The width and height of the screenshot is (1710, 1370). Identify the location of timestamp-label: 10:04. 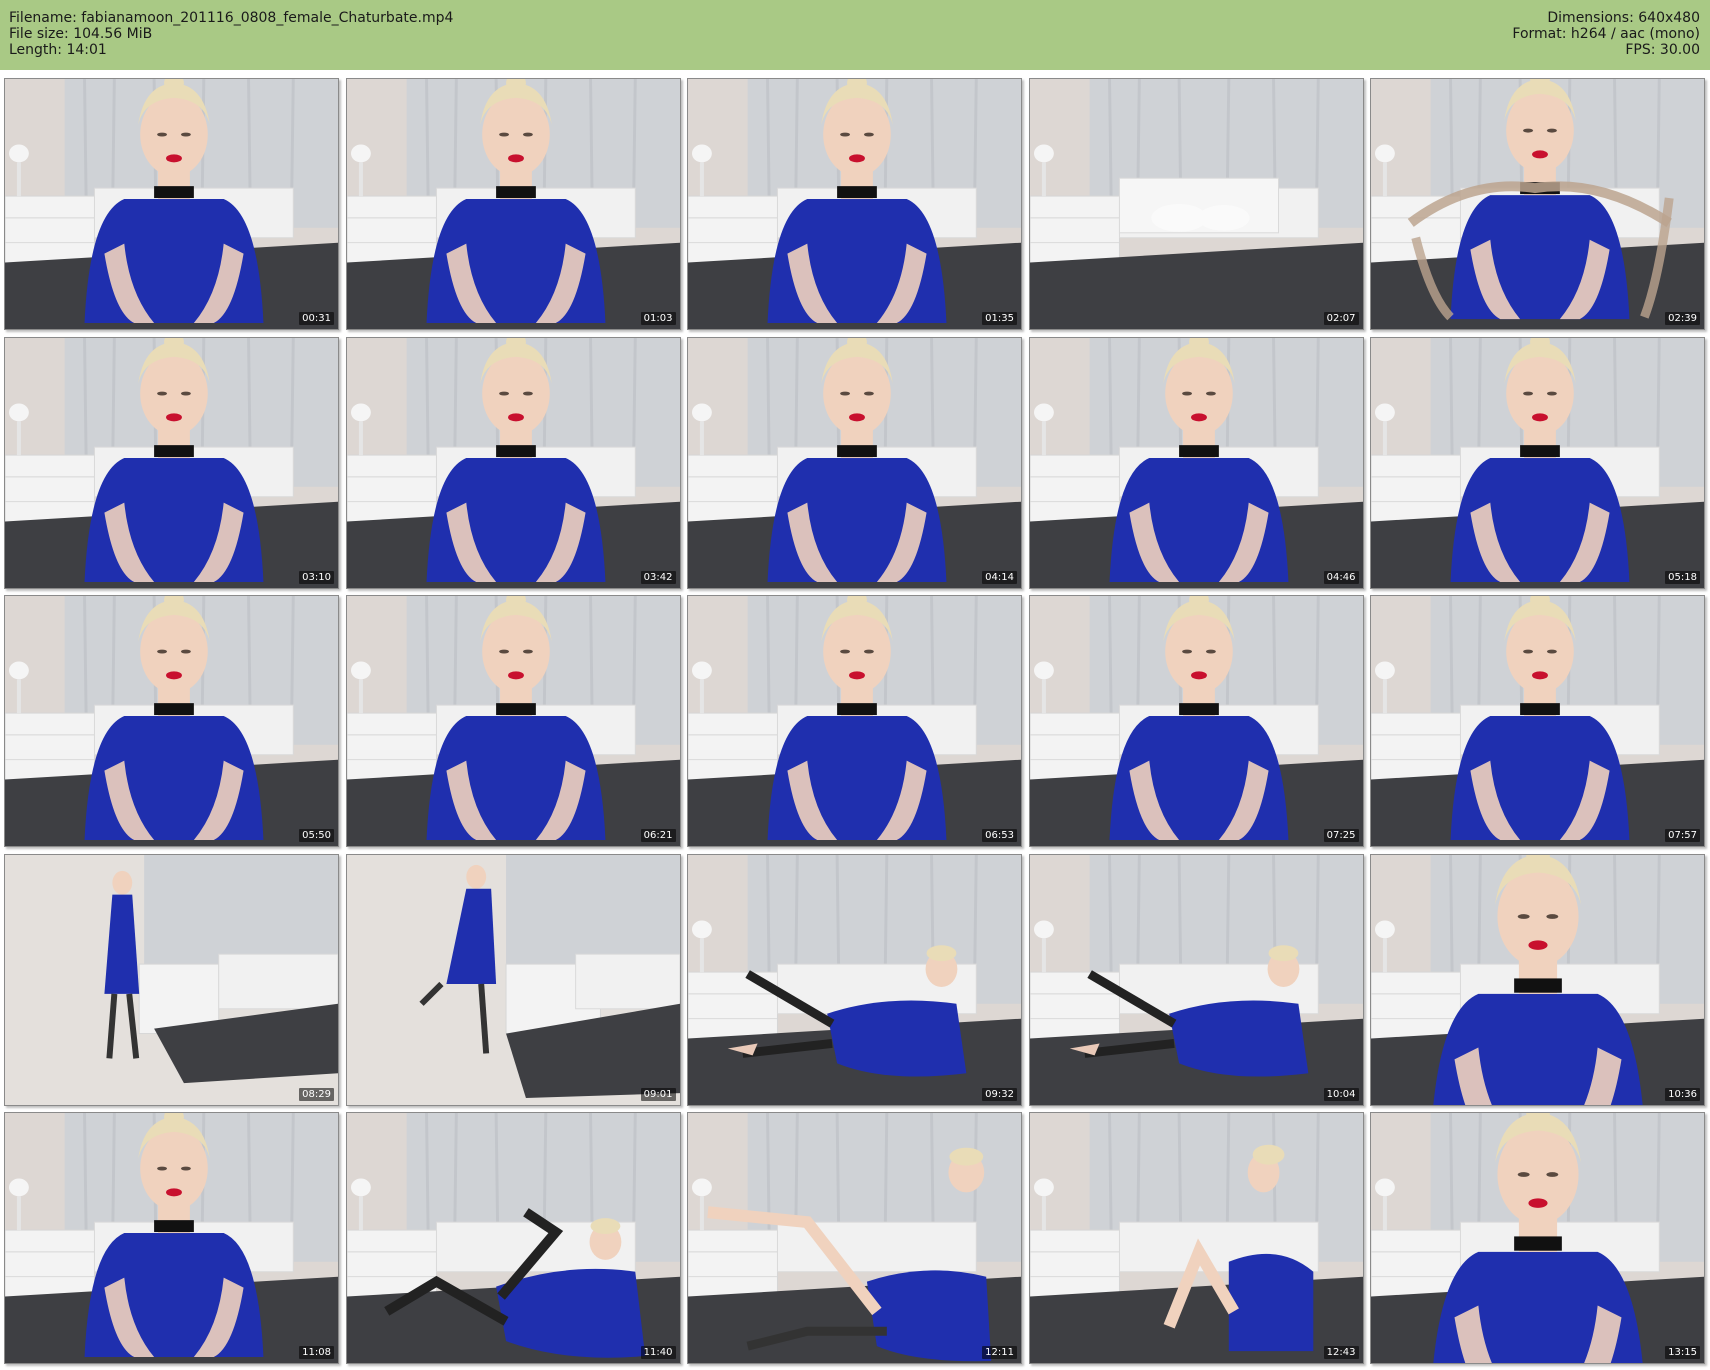
(1341, 1094).